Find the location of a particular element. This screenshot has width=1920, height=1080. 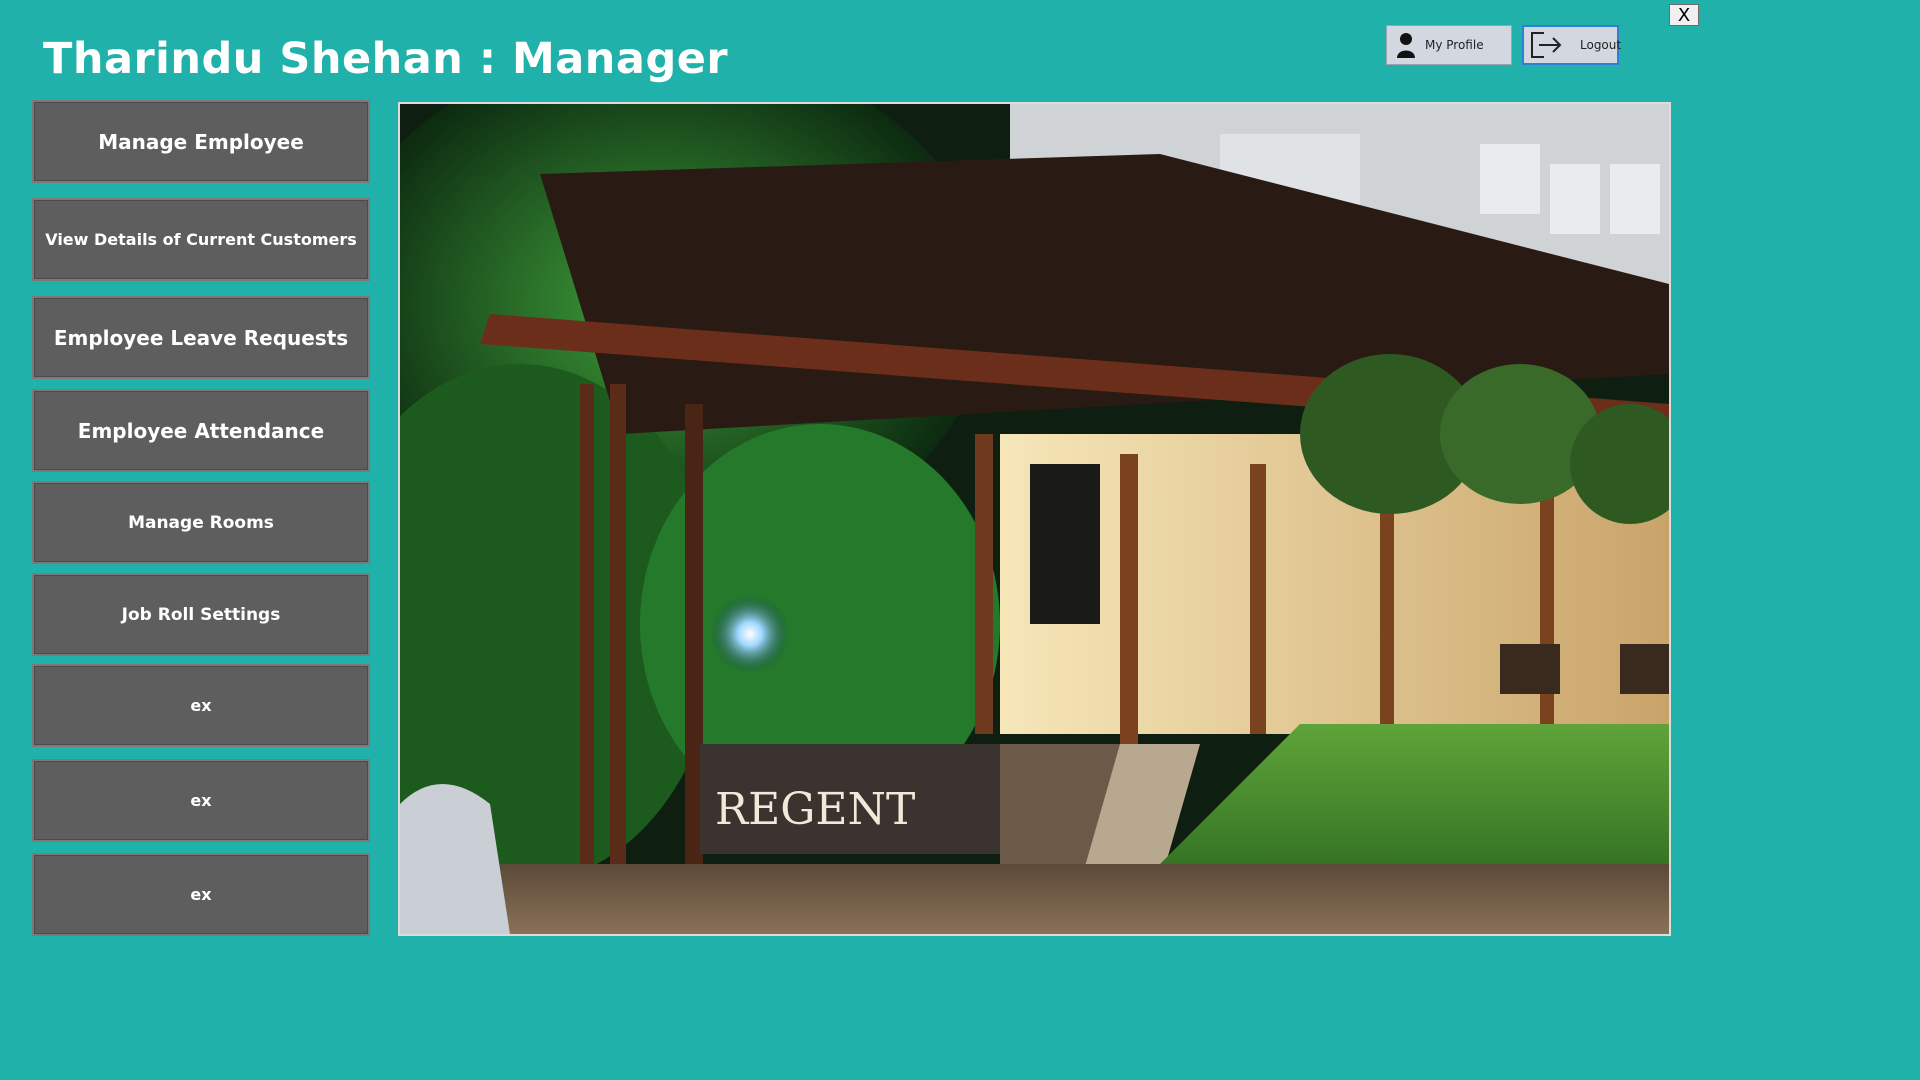

my-profile-button: My Profile is located at coordinates (1449, 45).